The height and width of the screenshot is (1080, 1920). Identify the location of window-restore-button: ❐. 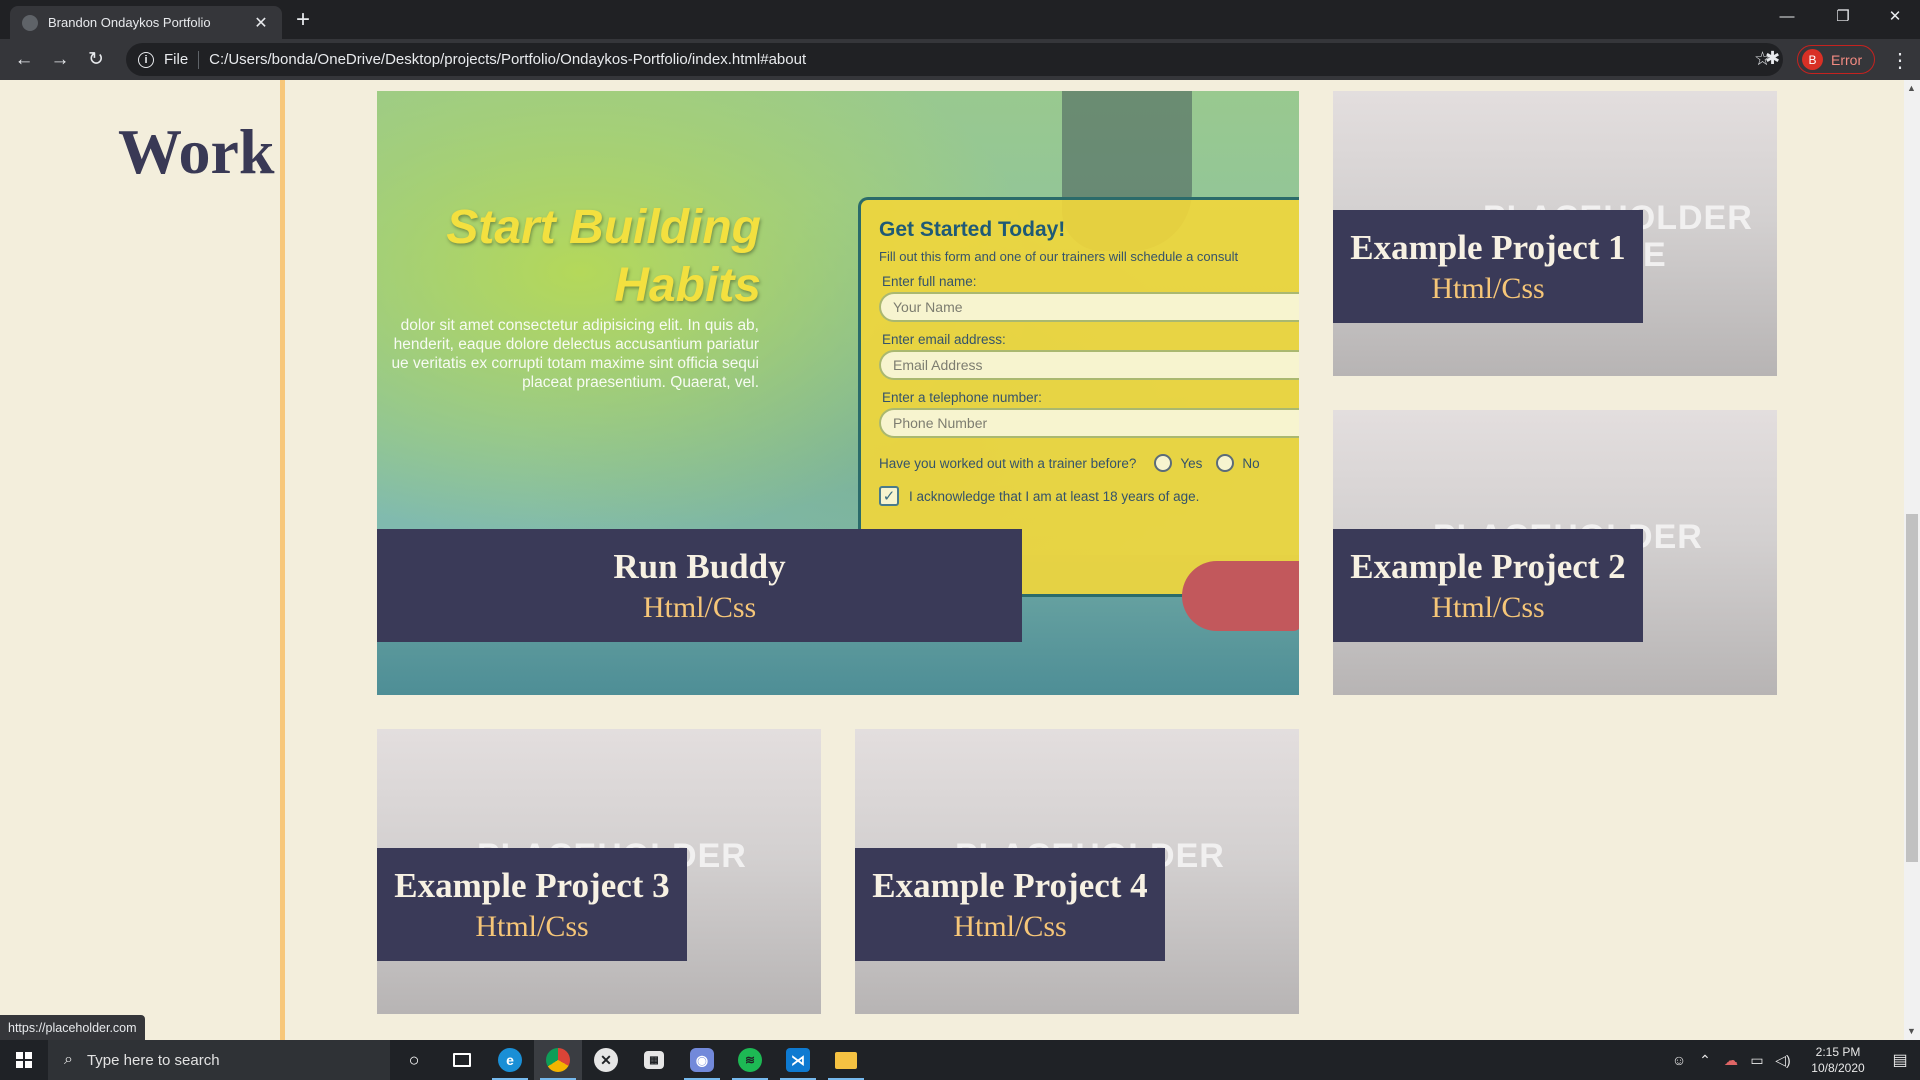
(1843, 16).